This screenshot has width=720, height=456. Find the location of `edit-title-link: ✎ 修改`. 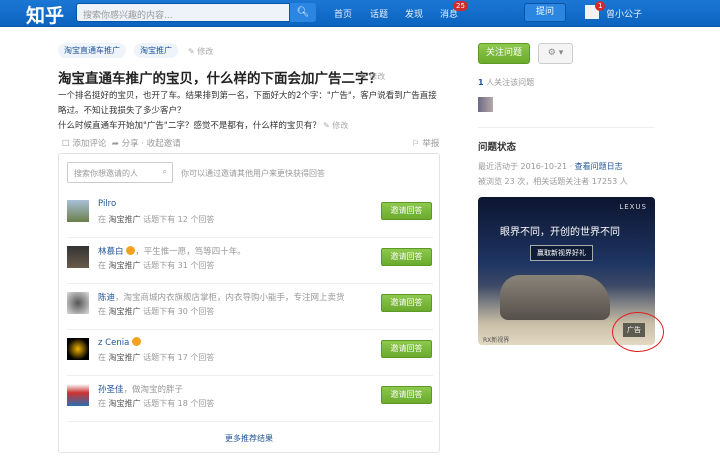

edit-title-link: ✎ 修改 is located at coordinates (372, 76).